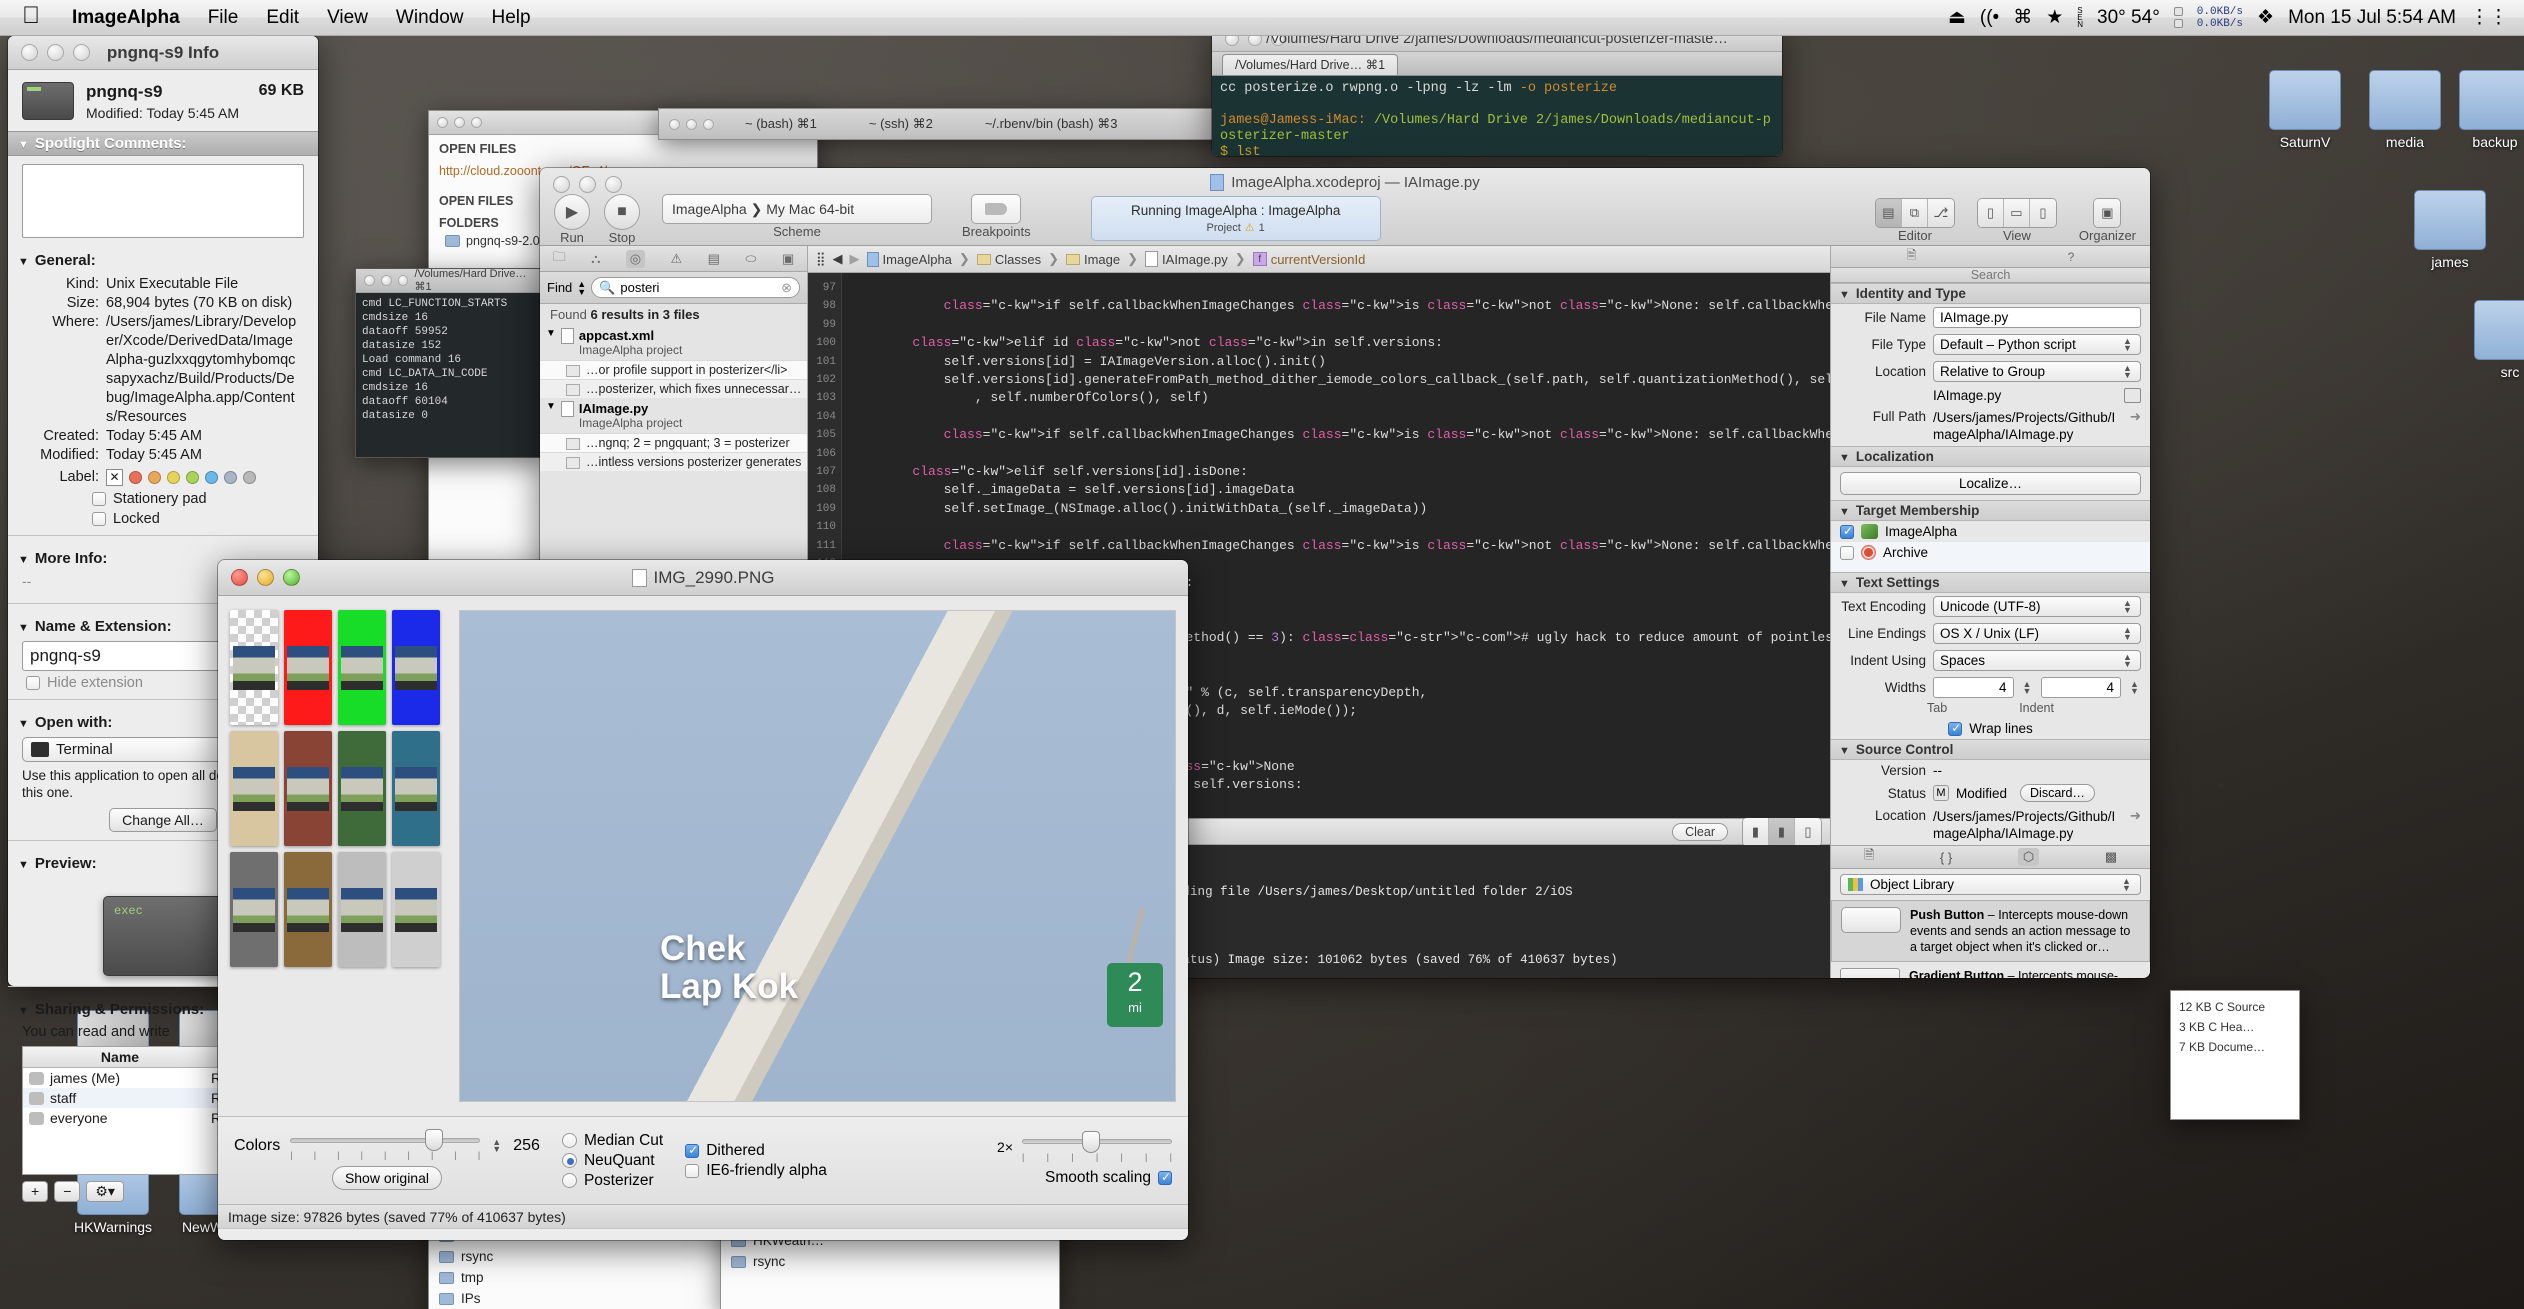 The height and width of the screenshot is (1309, 2524). Describe the element at coordinates (1990, 660) in the screenshot. I see `indent-using-row: Indent Using Spaces ▲ ▼` at that location.